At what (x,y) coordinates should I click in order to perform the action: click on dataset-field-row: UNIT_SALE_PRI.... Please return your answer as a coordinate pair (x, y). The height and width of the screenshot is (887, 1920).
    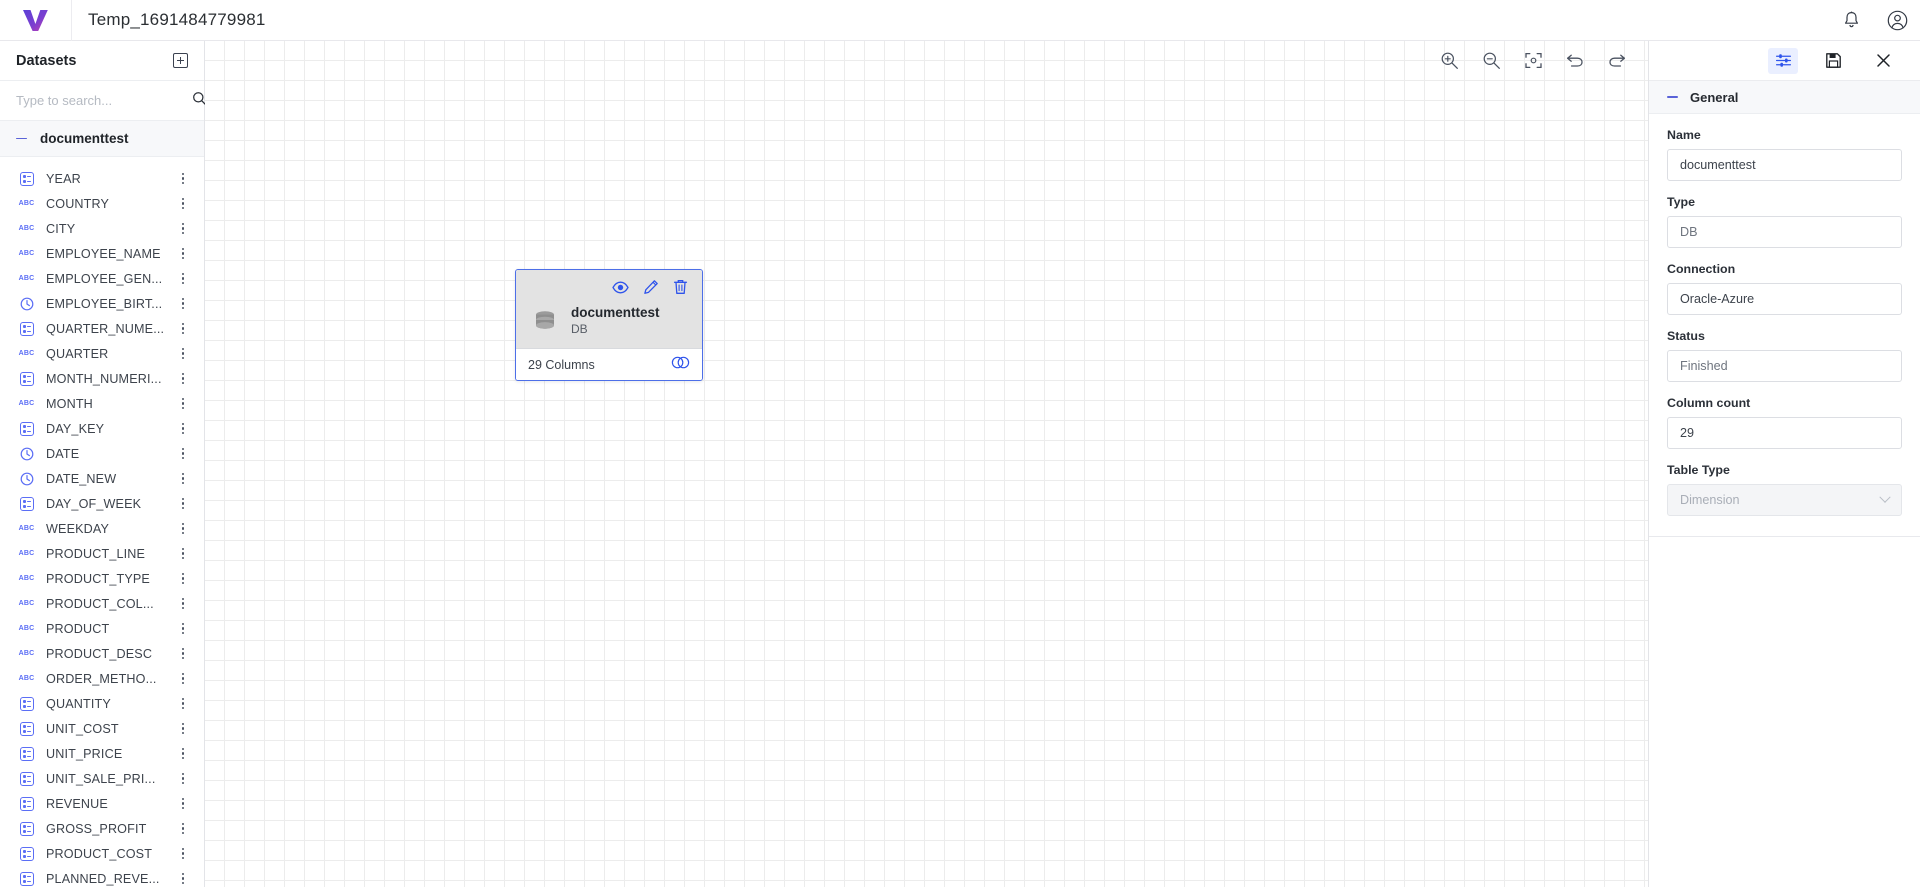
    Looking at the image, I should click on (102, 778).